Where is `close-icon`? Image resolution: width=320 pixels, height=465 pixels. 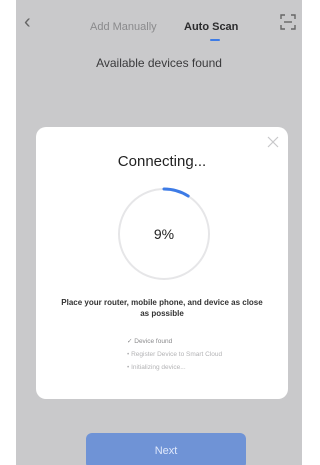
close-icon is located at coordinates (273, 142).